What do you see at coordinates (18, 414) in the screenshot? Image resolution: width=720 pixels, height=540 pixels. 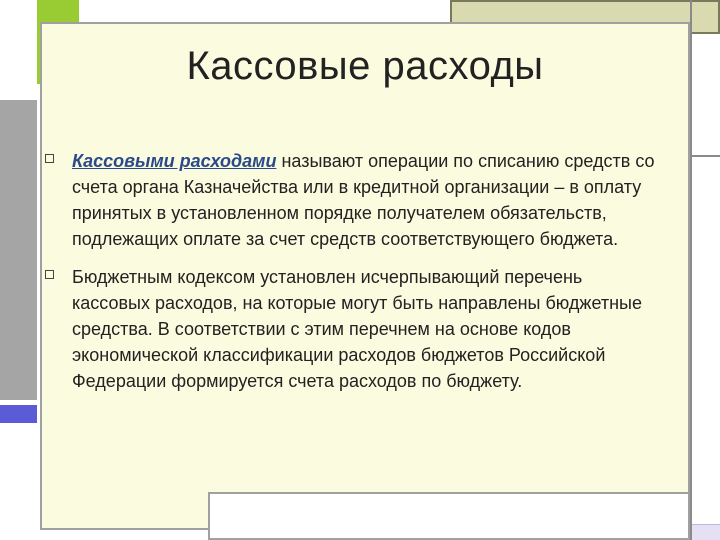 I see `left-blue-stripe` at bounding box center [18, 414].